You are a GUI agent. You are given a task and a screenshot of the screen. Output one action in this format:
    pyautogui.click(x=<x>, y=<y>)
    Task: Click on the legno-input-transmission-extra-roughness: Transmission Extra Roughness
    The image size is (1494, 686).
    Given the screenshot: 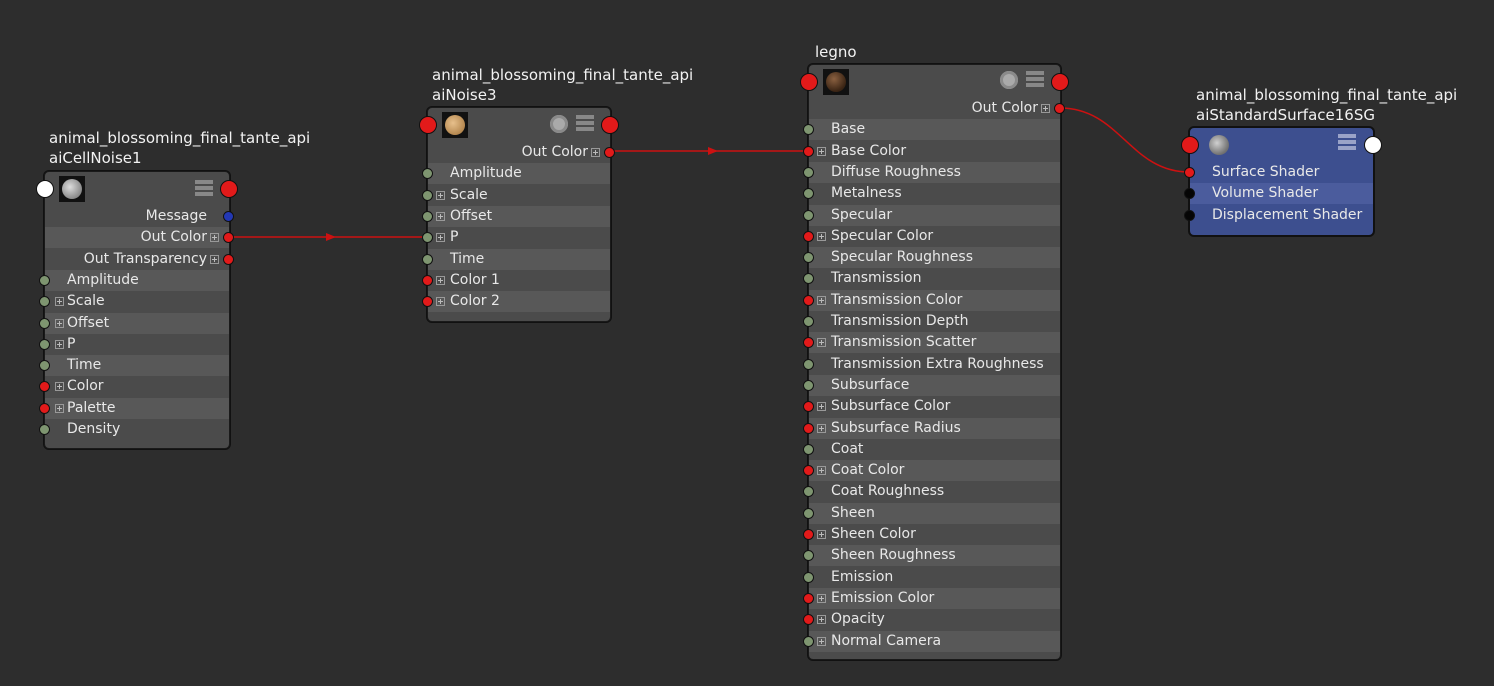 What is the action you would take?
    pyautogui.click(x=931, y=364)
    